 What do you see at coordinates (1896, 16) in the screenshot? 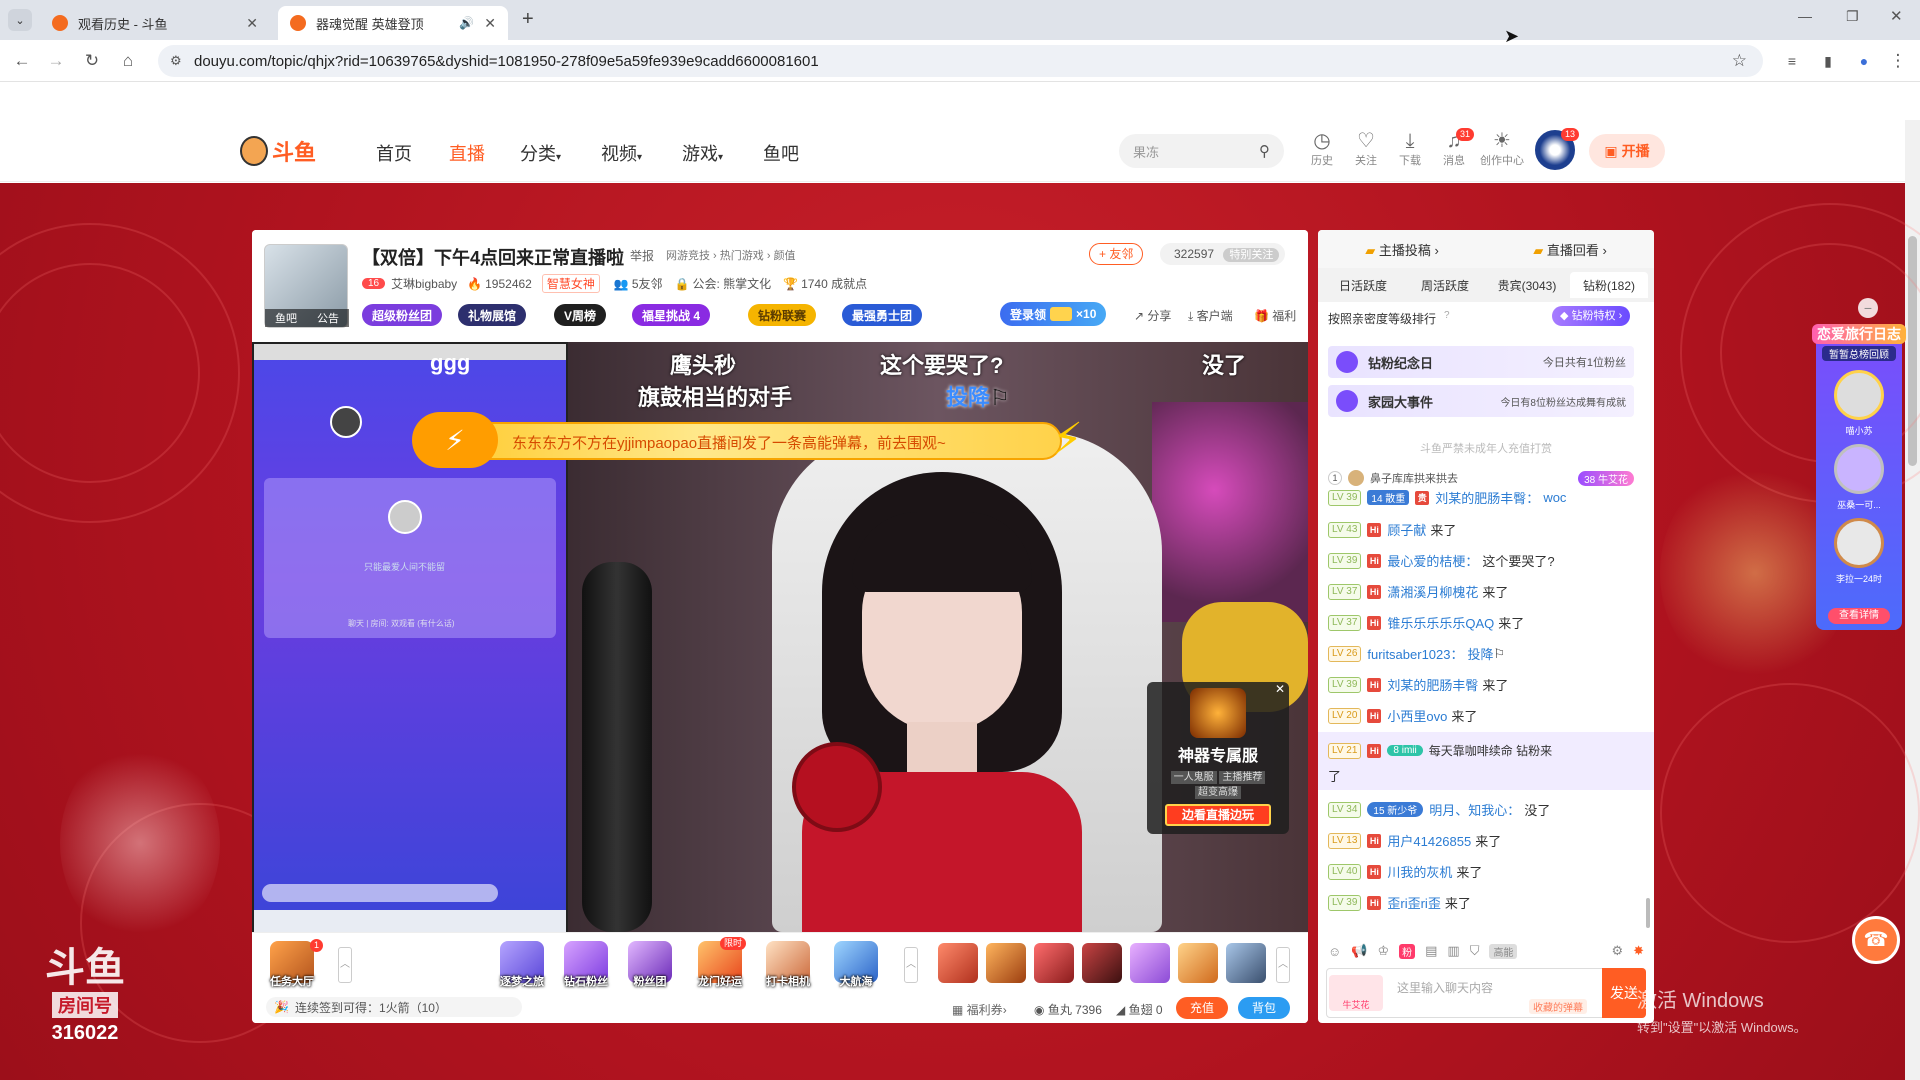
I see `close-window-button: ✕` at bounding box center [1896, 16].